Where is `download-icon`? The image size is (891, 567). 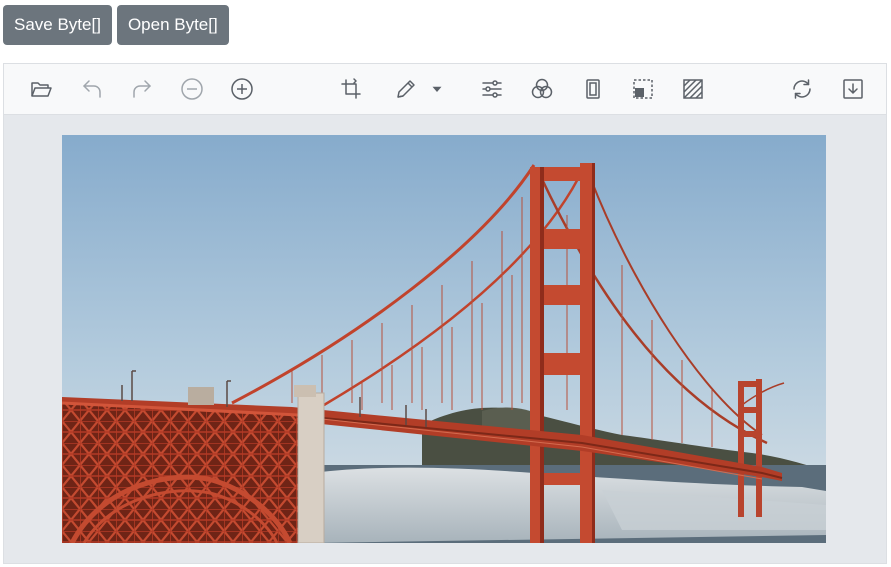 download-icon is located at coordinates (853, 89).